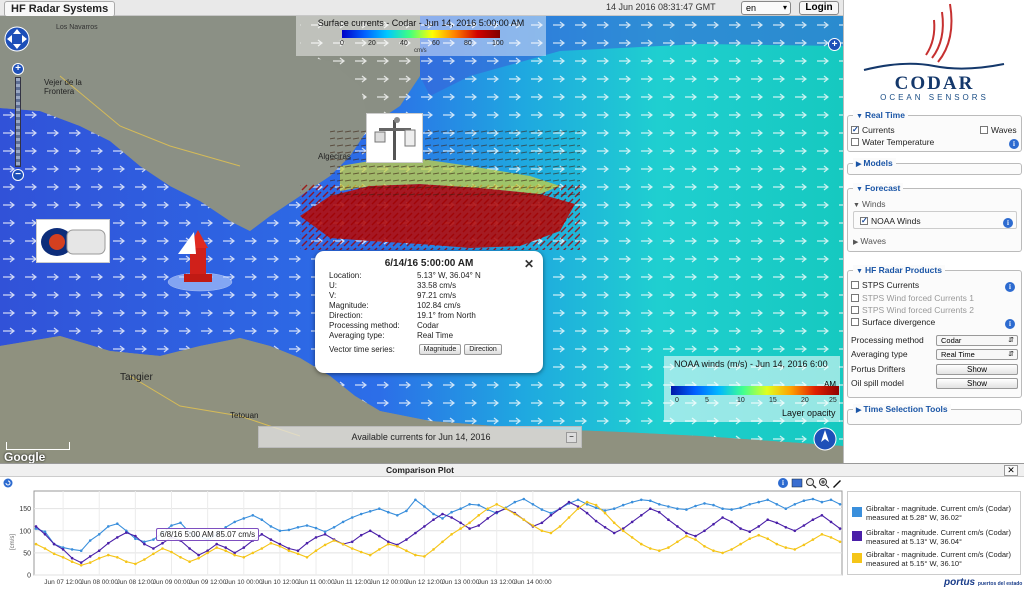 This screenshot has height=594, width=1024. Describe the element at coordinates (18, 175) in the screenshot. I see `zoom-out-icon: −` at that location.